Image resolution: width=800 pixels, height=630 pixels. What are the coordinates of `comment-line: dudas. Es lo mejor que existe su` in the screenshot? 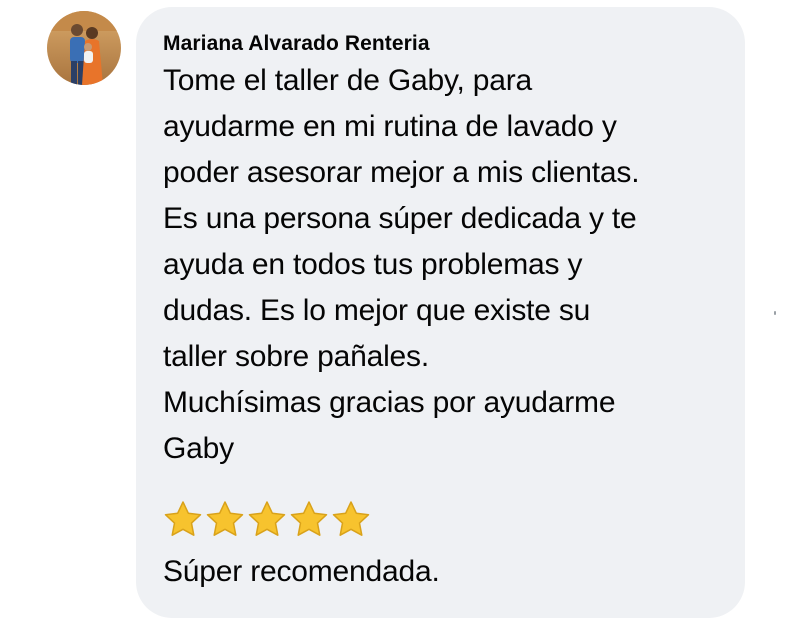 It's located at (377, 310).